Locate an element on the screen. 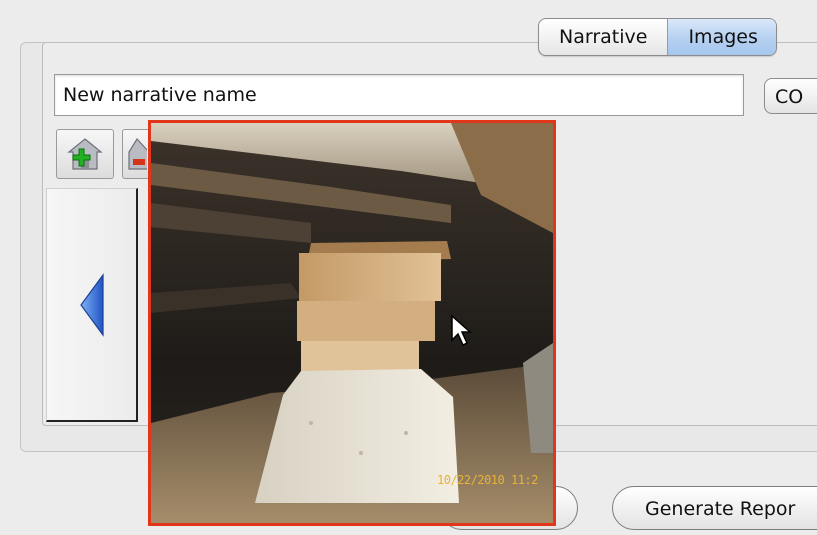  arrow-left-icon is located at coordinates (91, 304).